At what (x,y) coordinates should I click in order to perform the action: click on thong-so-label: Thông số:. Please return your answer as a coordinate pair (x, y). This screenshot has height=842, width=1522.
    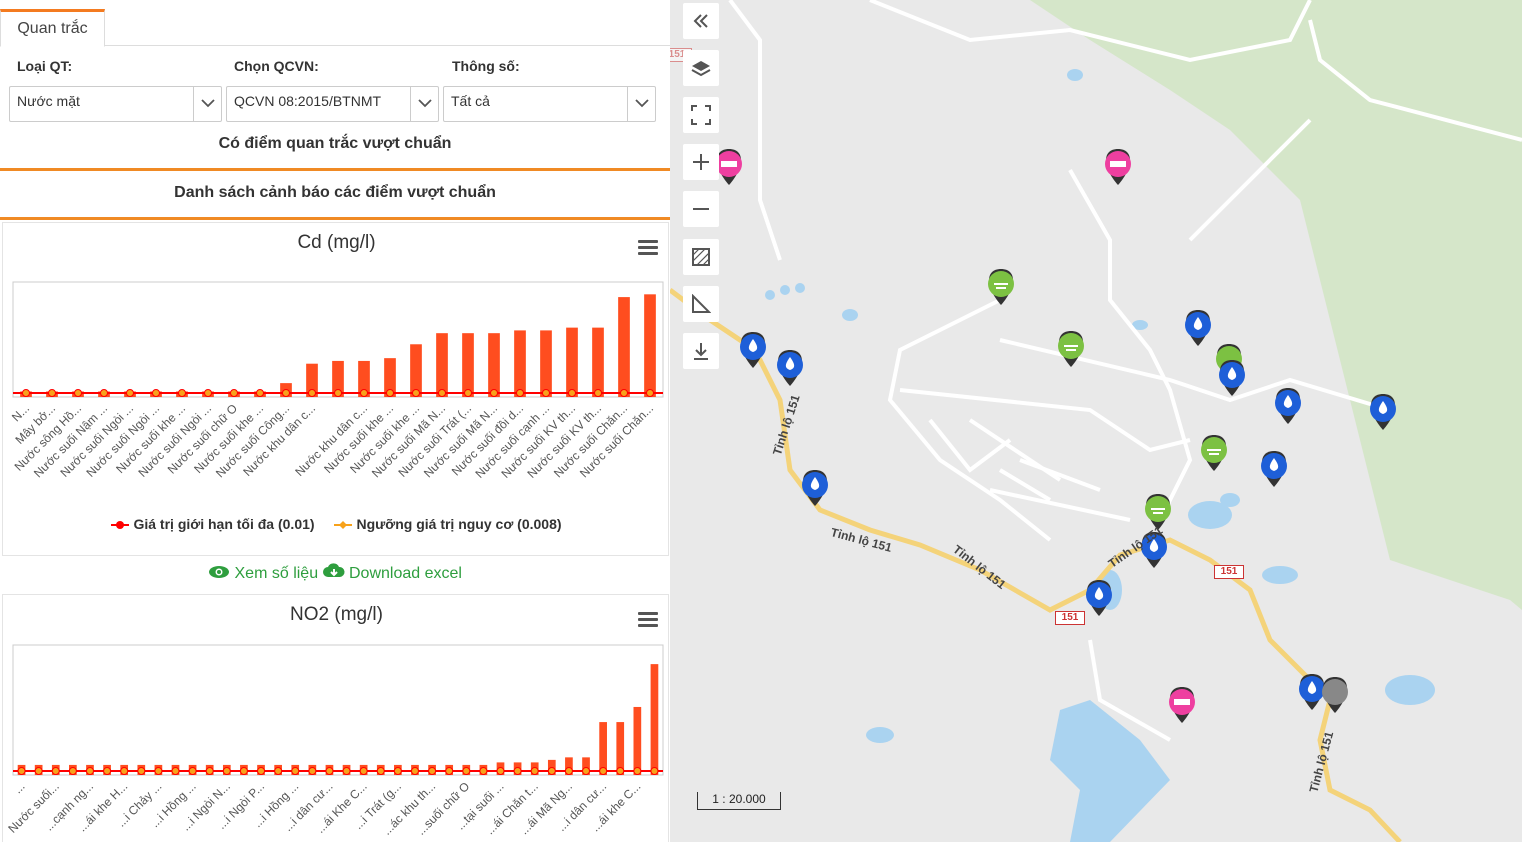
    Looking at the image, I should click on (486, 66).